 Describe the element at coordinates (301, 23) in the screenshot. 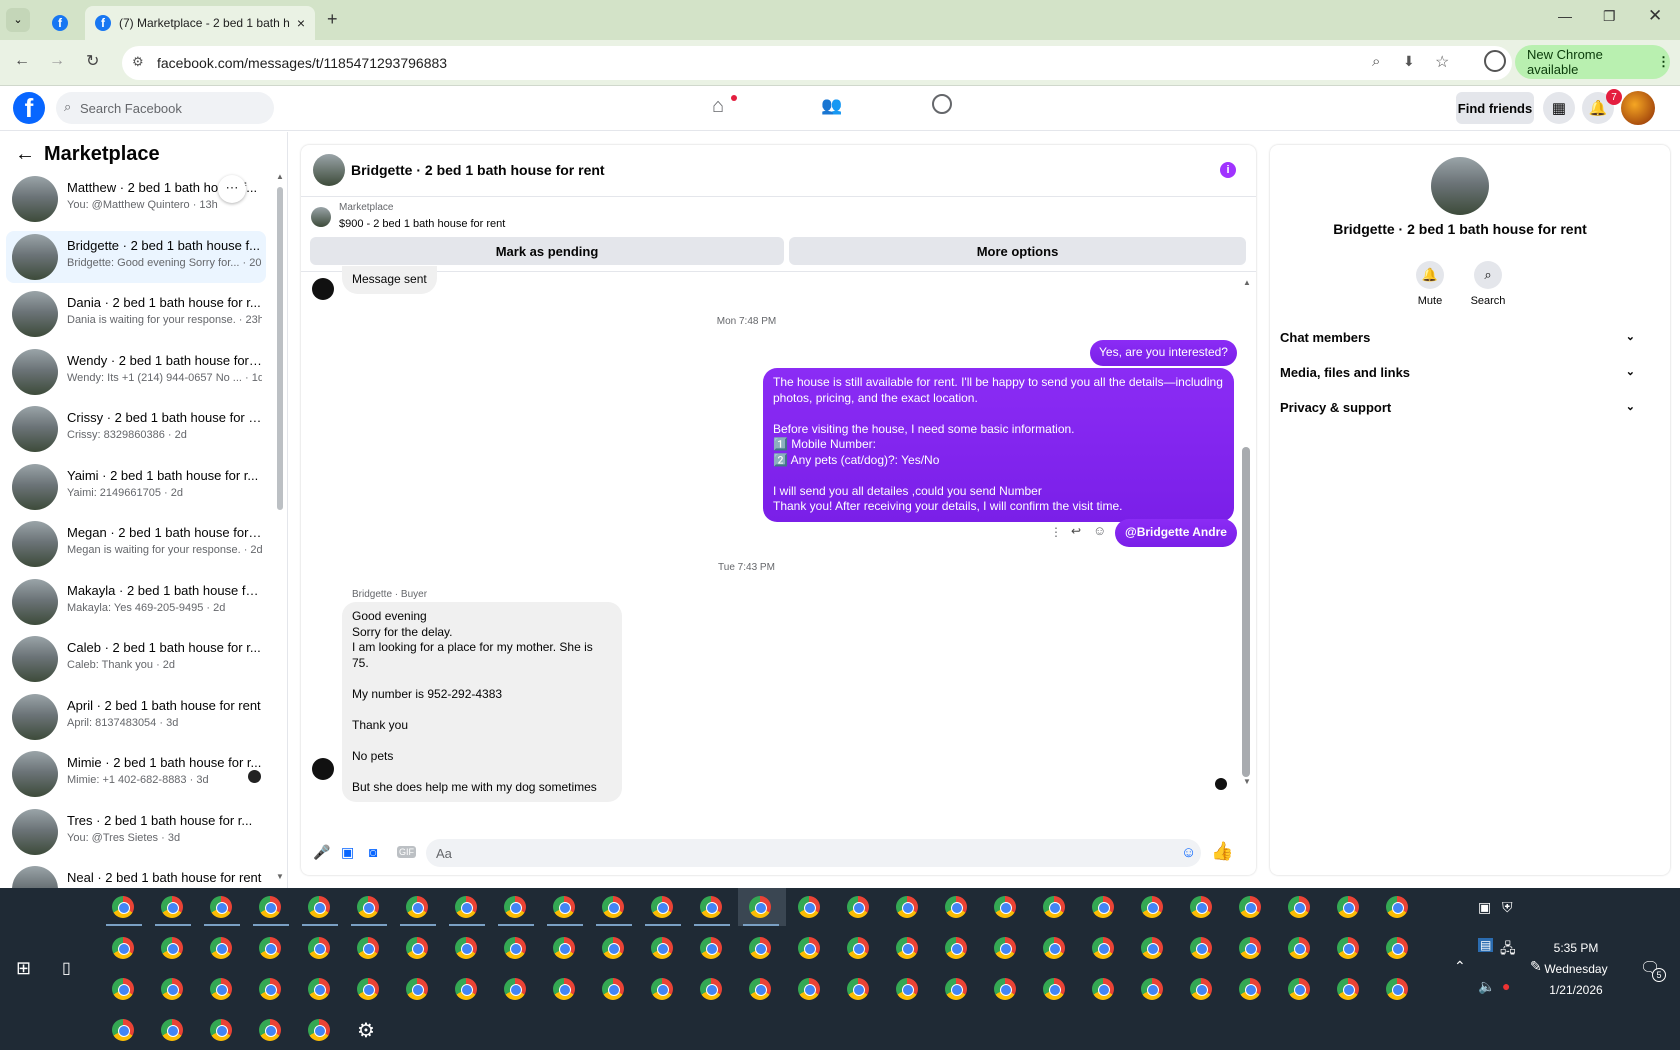

I see `close-tab-icon: ×` at that location.